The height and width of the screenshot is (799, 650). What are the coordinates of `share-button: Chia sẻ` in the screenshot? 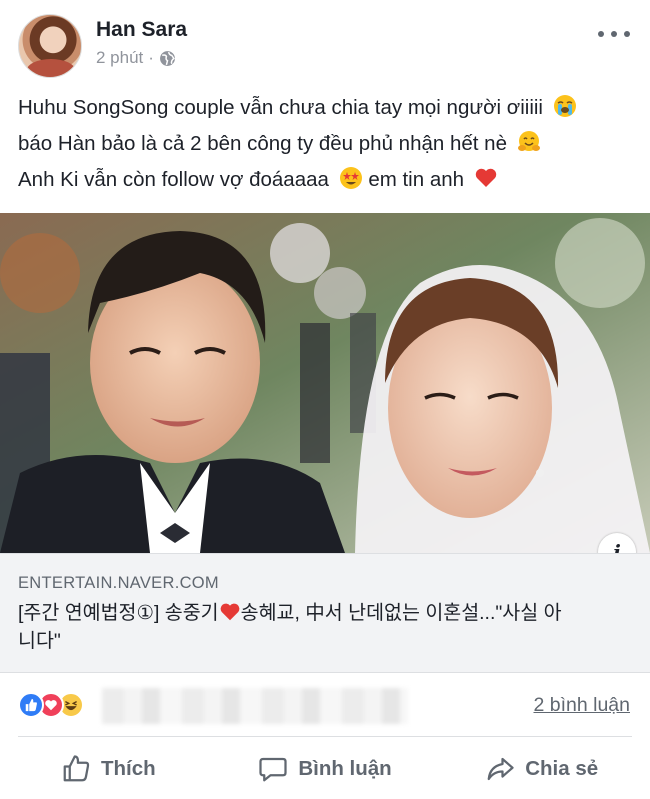 It's located at (541, 768).